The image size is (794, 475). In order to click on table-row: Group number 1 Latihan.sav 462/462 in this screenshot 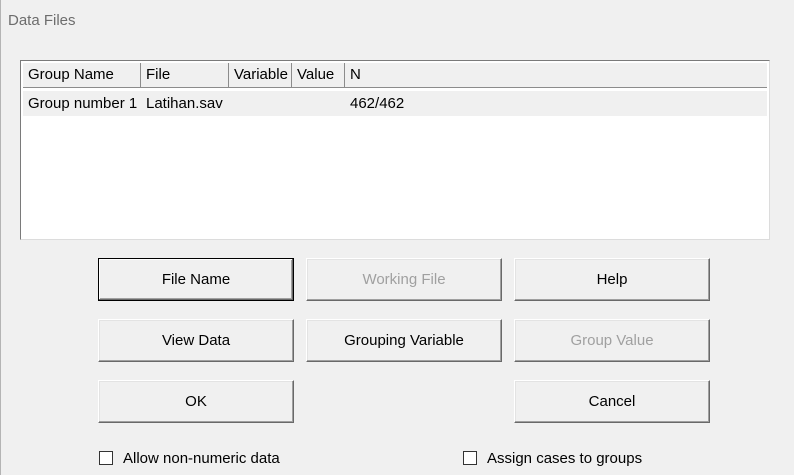, I will do `click(395, 103)`.